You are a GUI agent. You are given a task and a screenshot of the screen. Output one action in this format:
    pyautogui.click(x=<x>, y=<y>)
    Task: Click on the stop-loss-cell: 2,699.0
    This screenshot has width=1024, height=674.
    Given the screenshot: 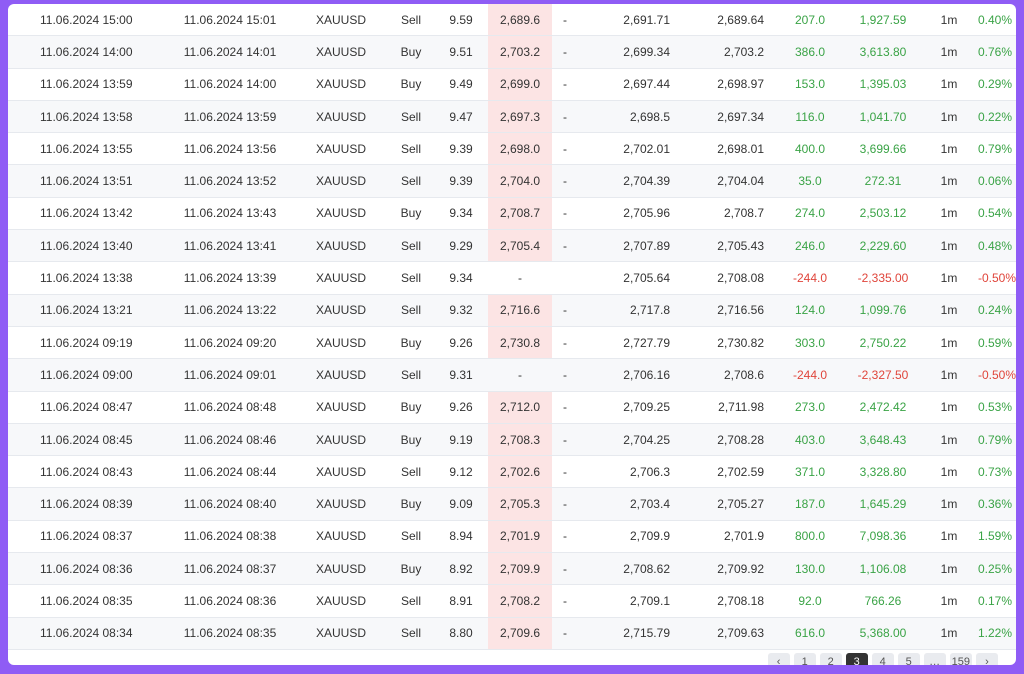 What is the action you would take?
    pyautogui.click(x=520, y=84)
    